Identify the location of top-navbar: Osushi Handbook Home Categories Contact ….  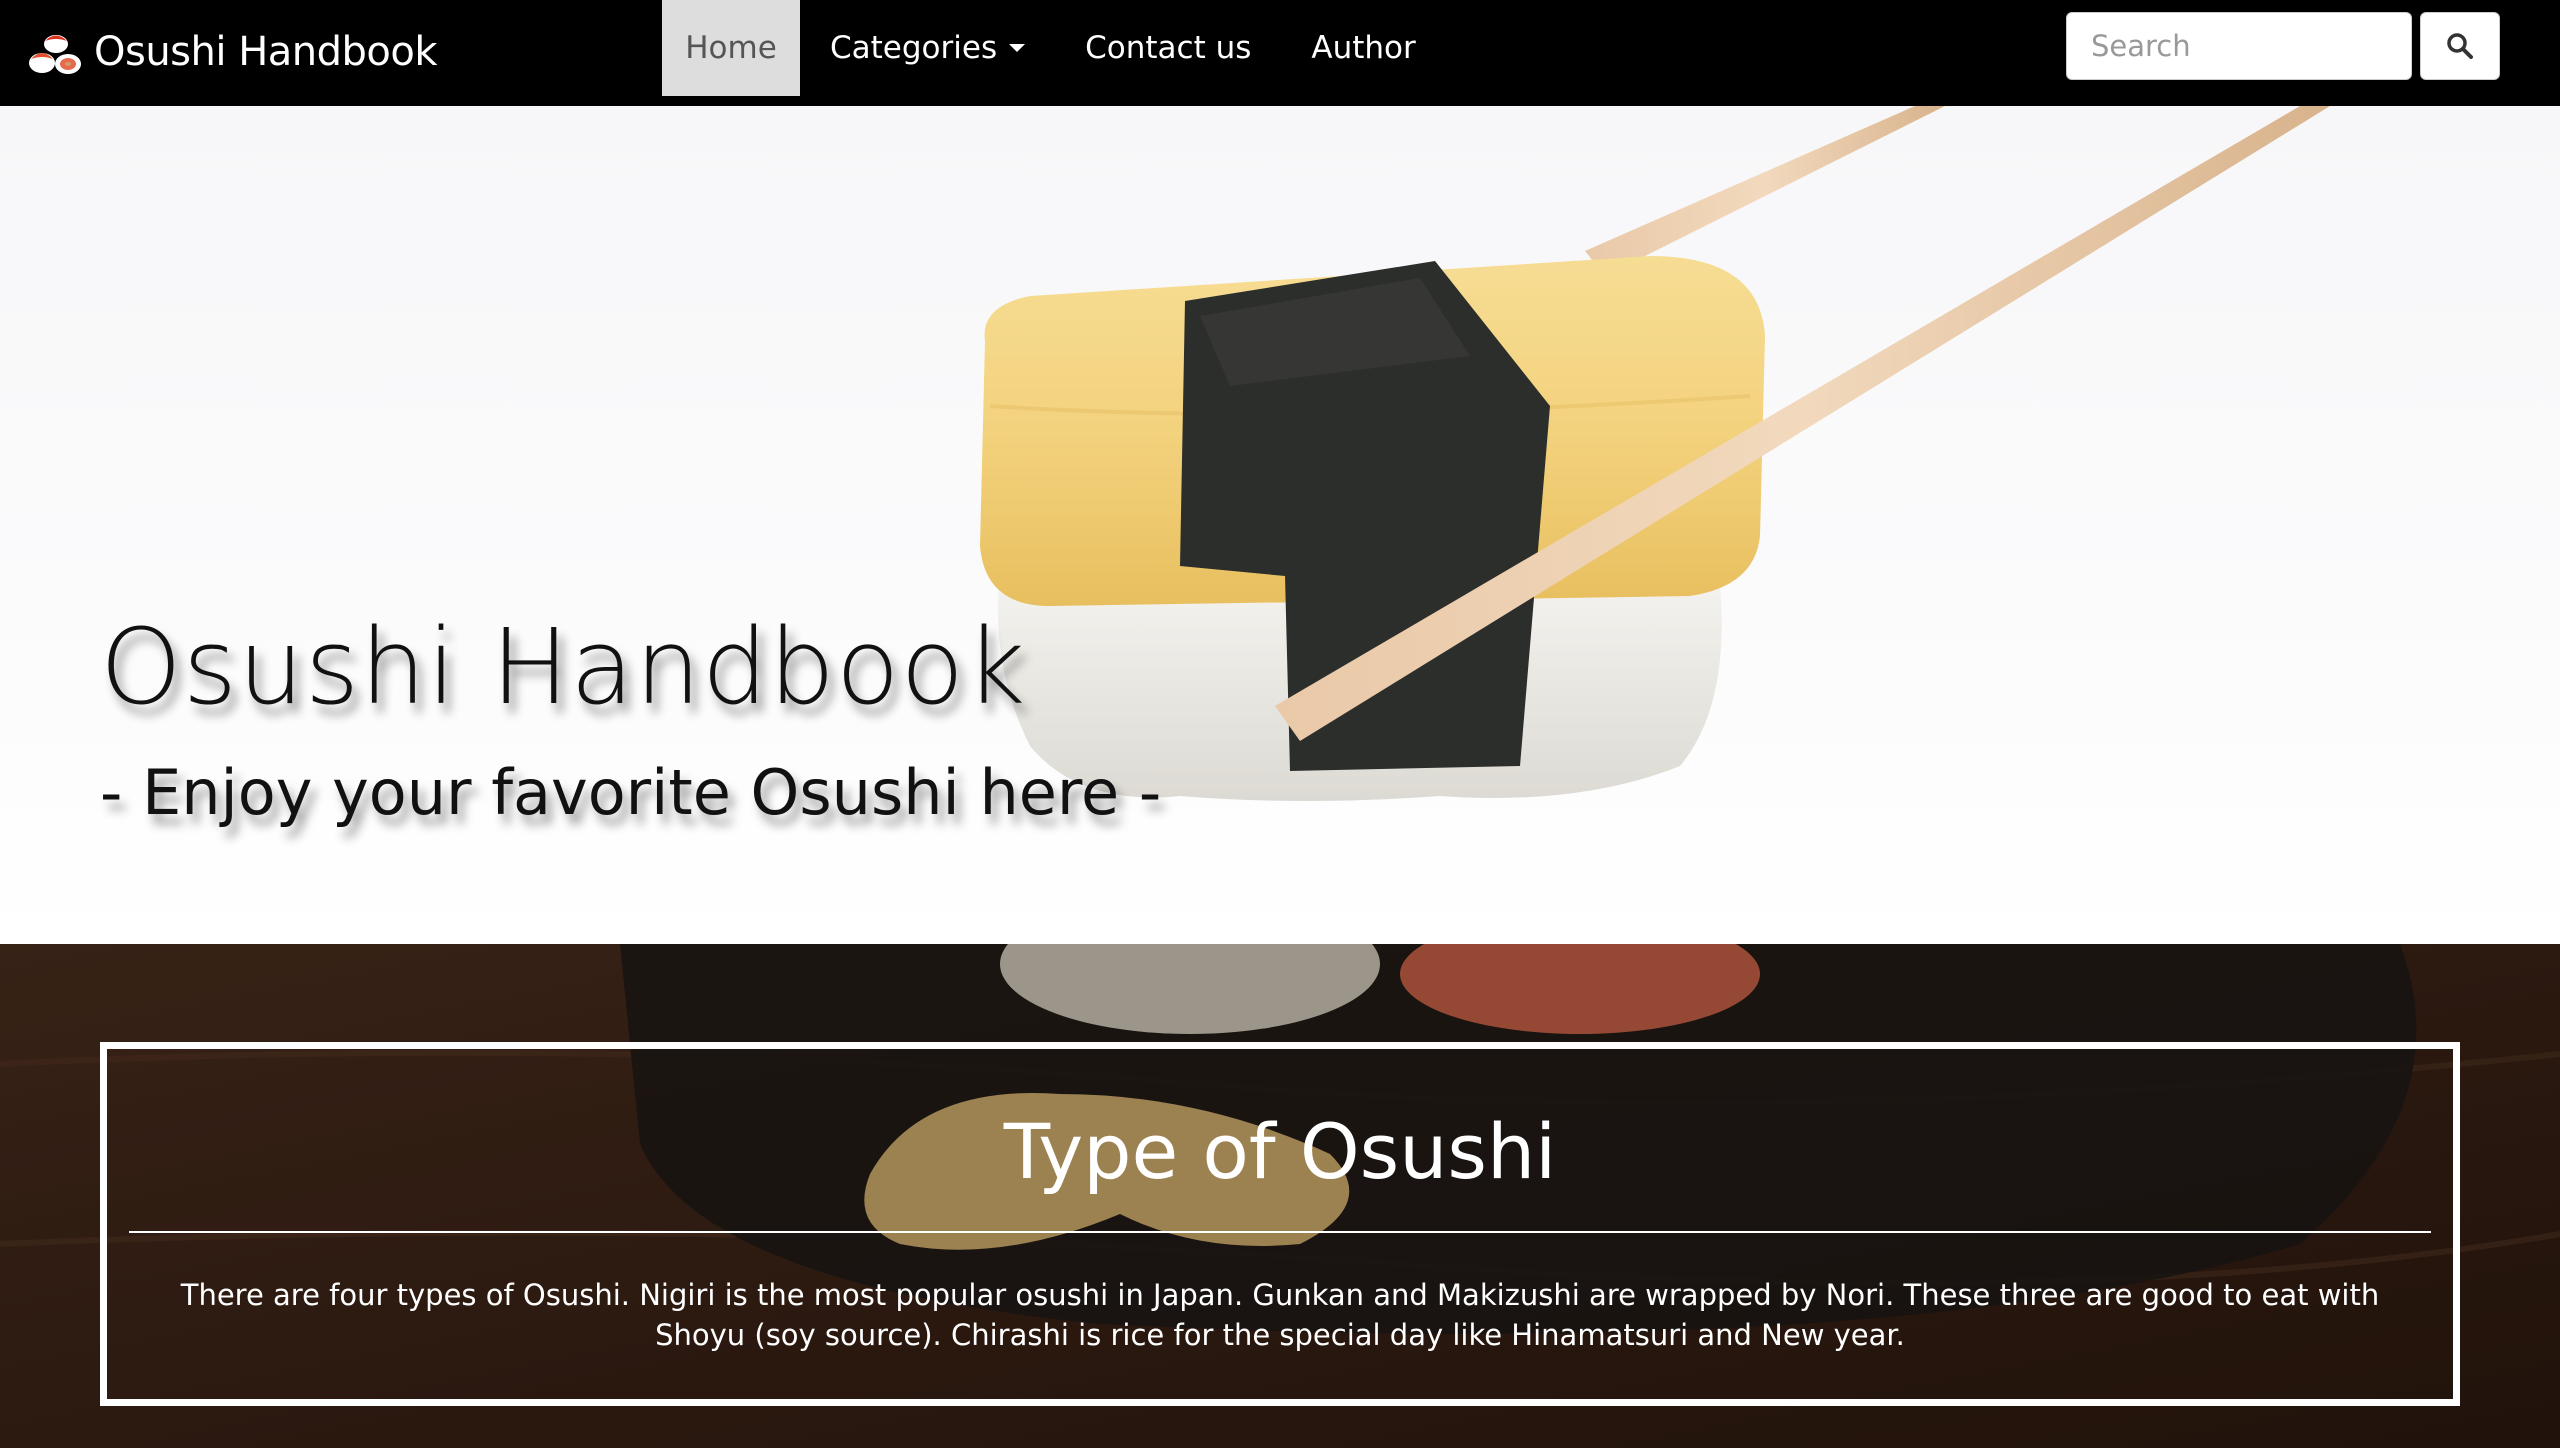
(1280, 53).